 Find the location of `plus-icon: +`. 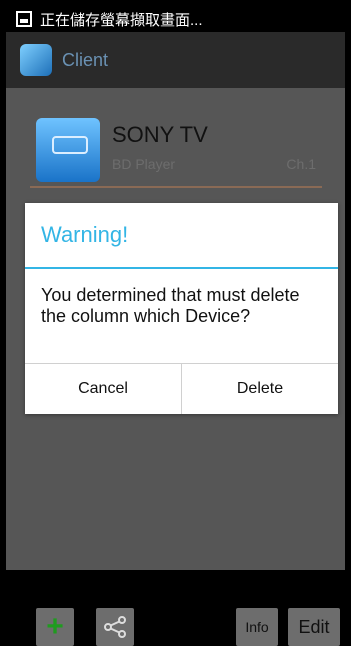

plus-icon: + is located at coordinates (55, 626).